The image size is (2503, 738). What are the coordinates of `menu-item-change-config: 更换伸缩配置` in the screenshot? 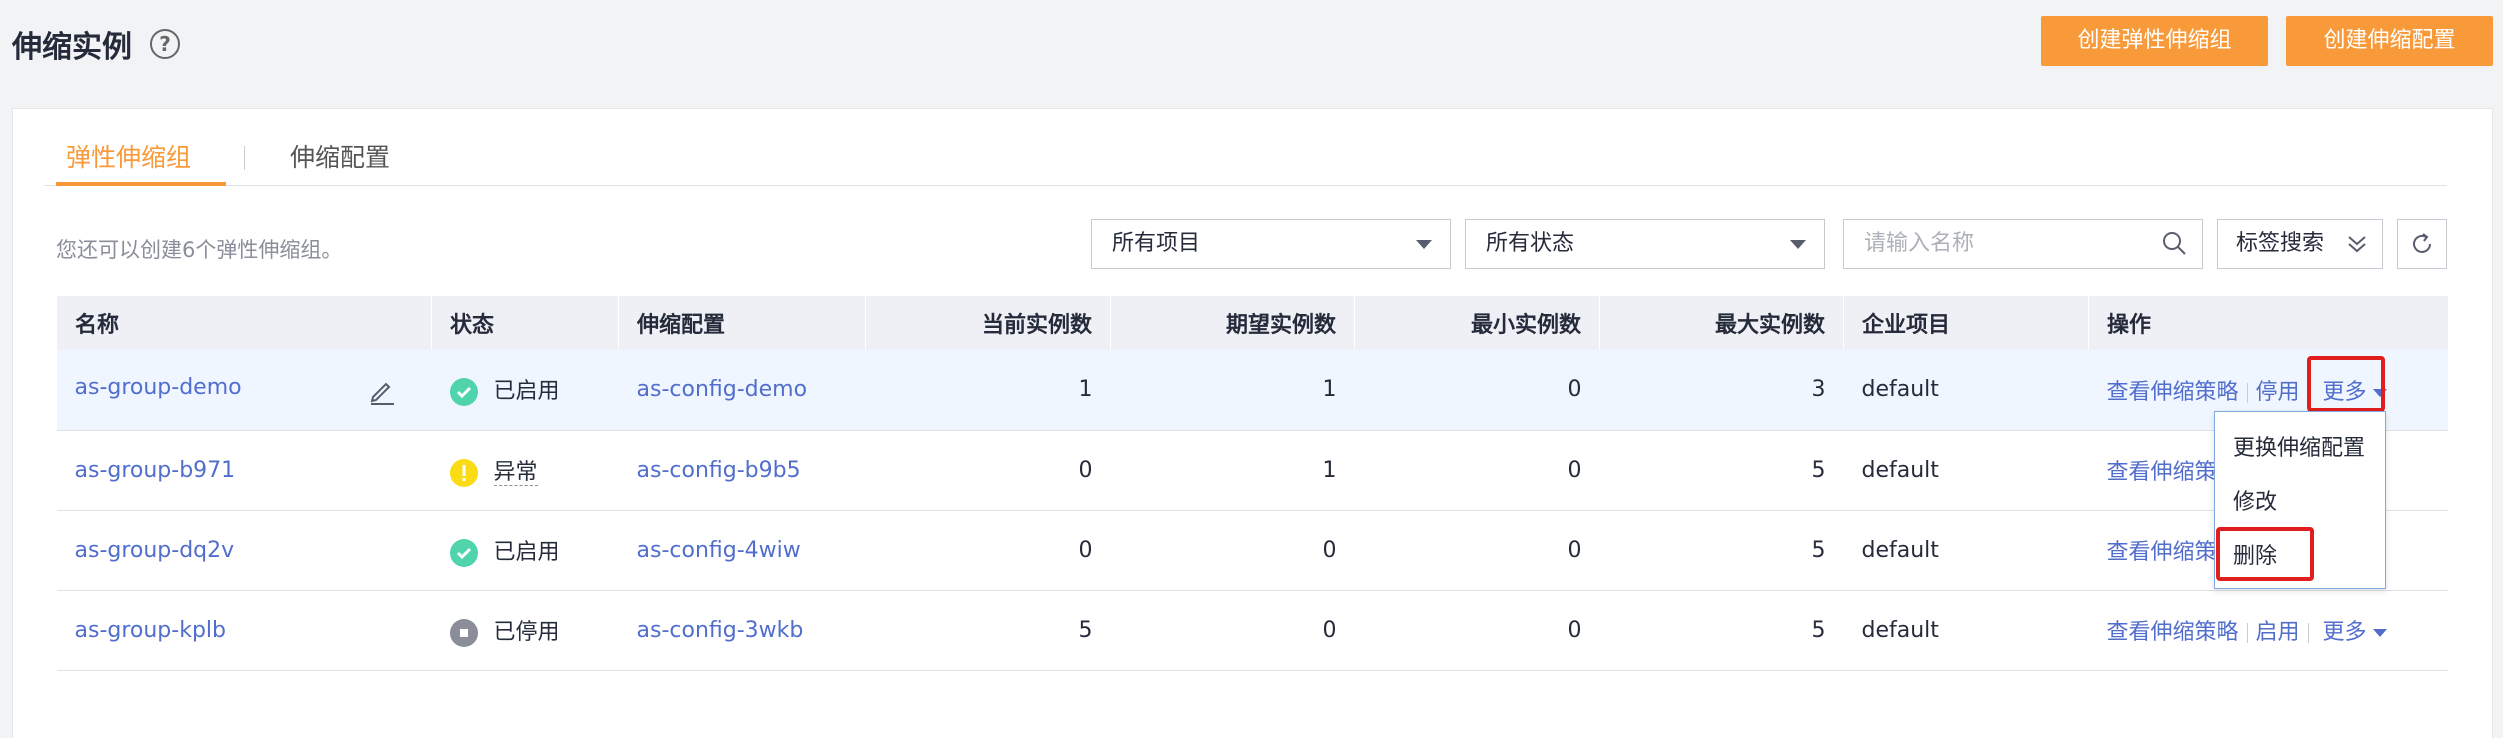 It's located at (2299, 446).